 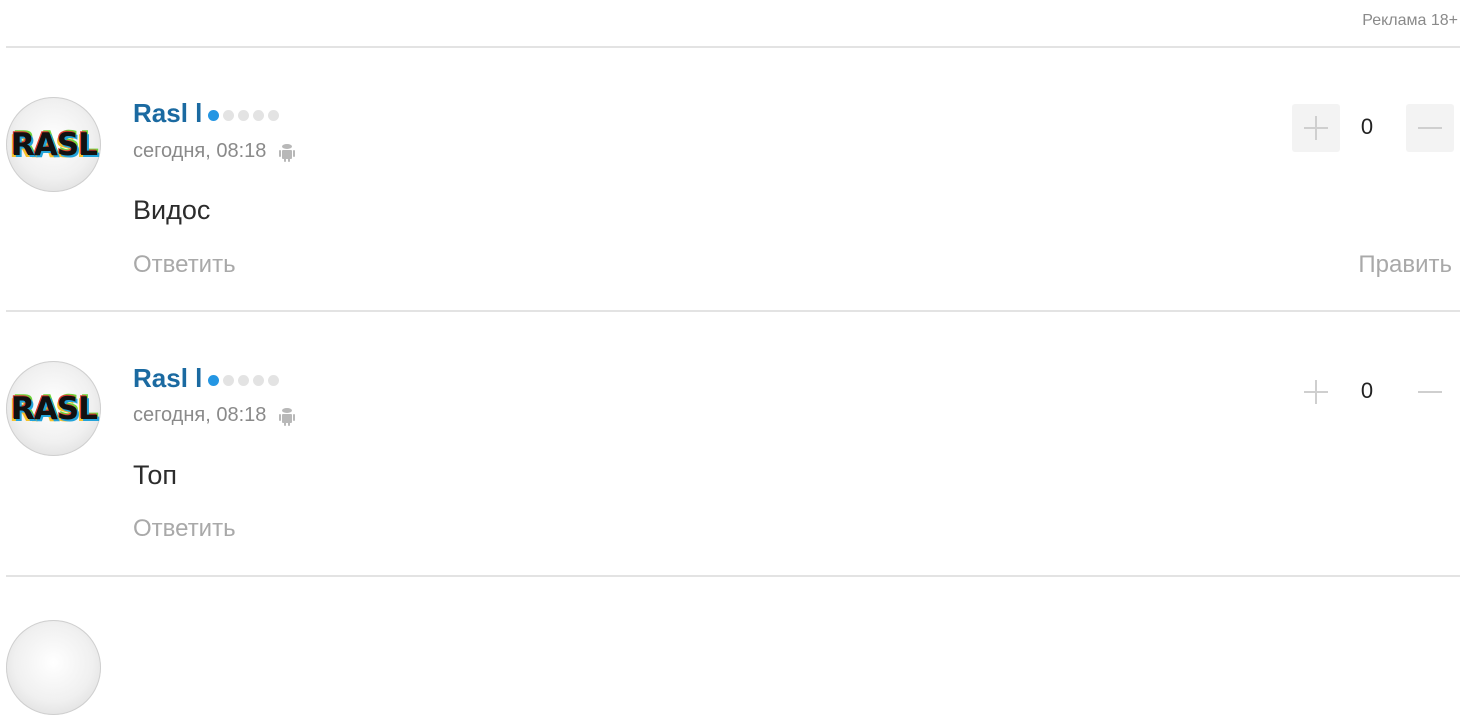 What do you see at coordinates (1405, 265) in the screenshot?
I see `edit-button: Править` at bounding box center [1405, 265].